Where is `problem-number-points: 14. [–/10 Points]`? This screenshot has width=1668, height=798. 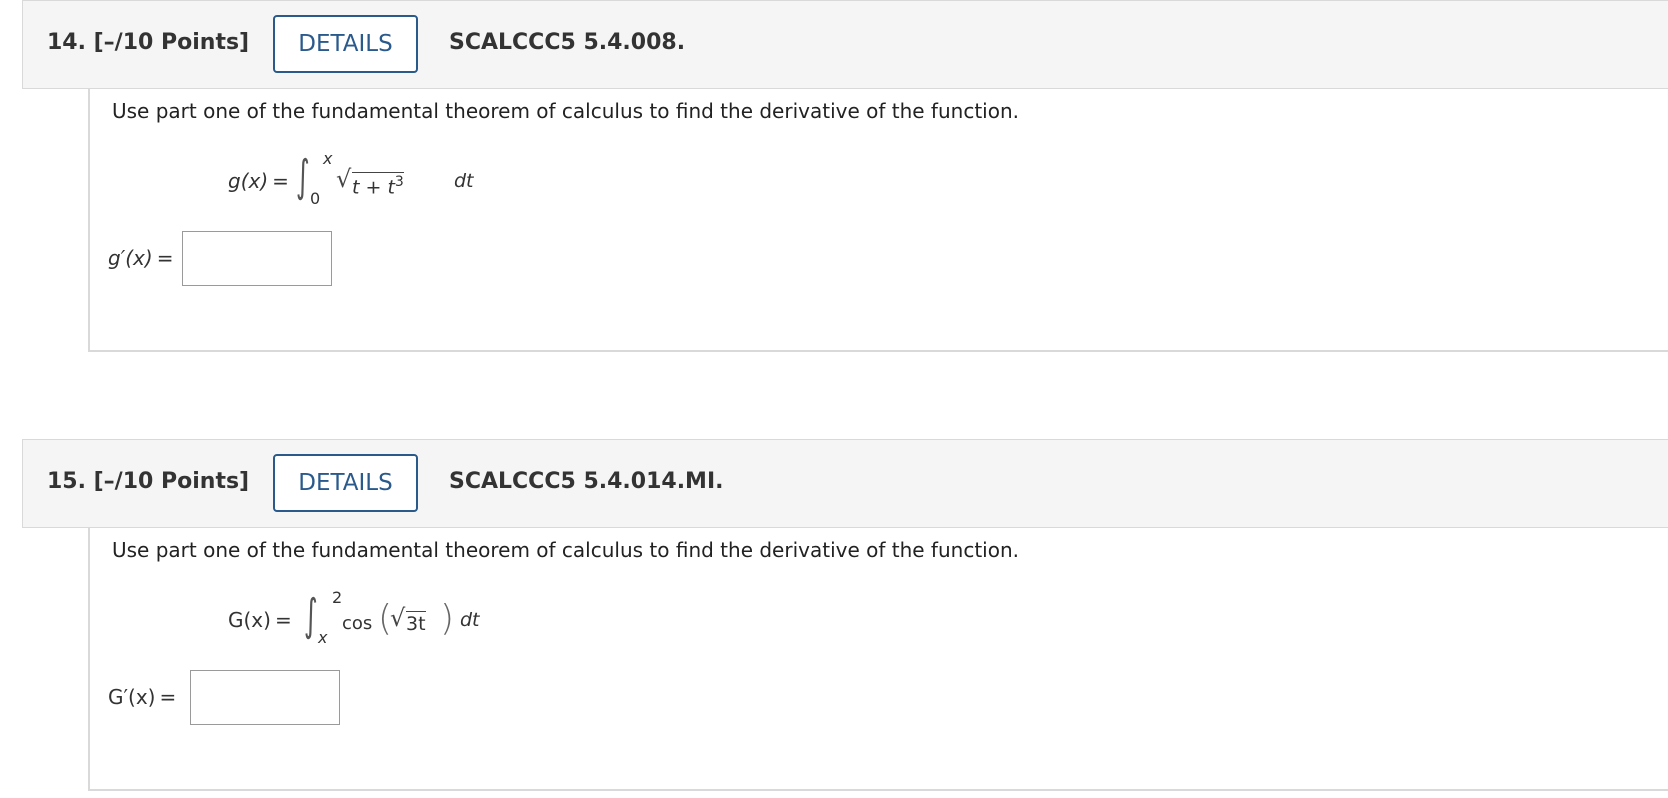
problem-number-points: 14. [–/10 Points] is located at coordinates (148, 42).